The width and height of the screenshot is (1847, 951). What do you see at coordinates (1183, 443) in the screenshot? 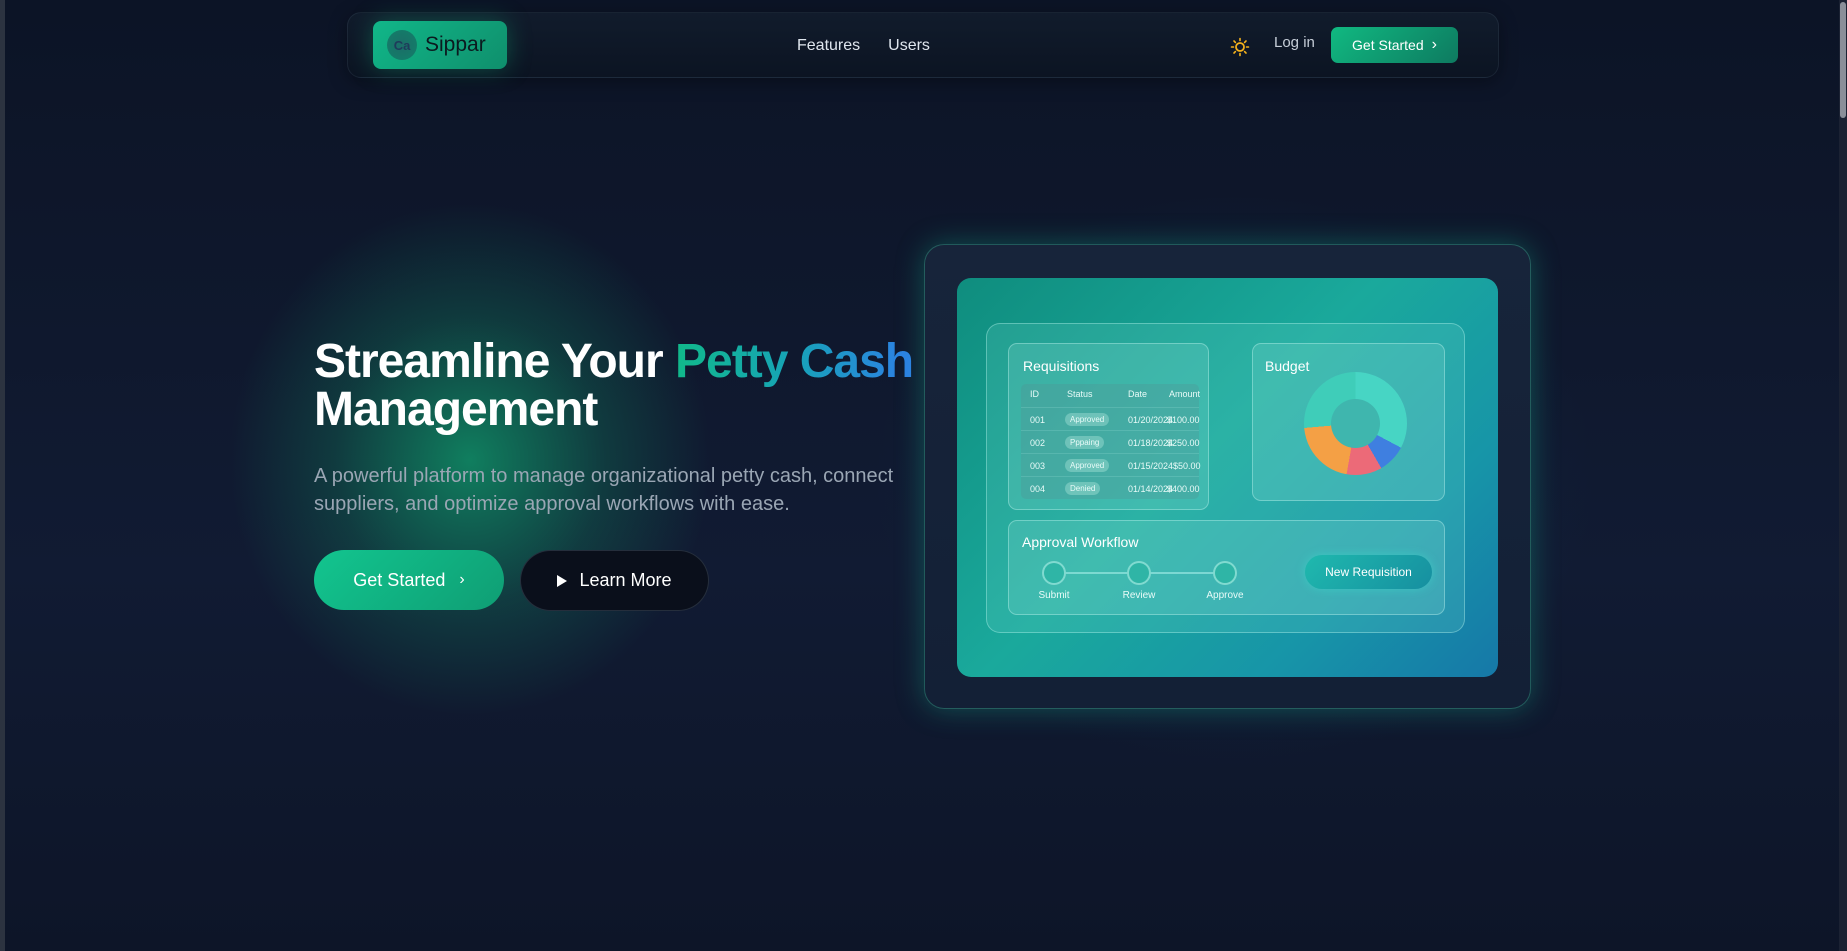
I see `cell-amount: $250.00` at bounding box center [1183, 443].